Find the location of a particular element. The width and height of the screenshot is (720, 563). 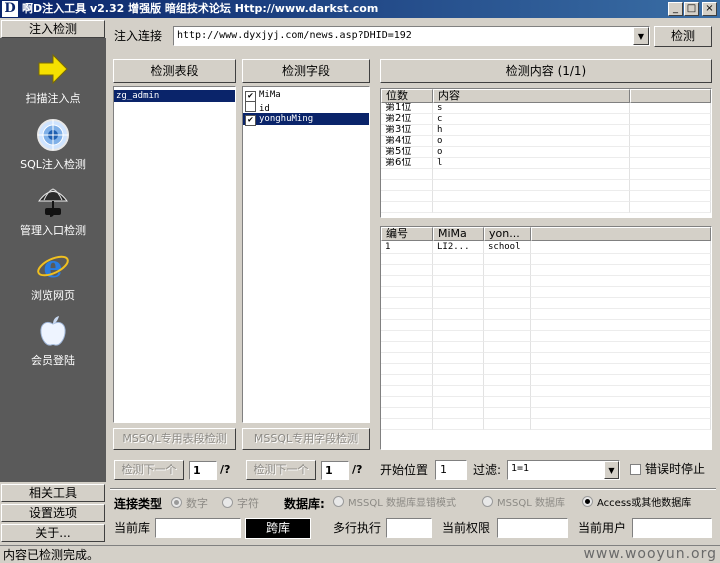

checkbox-yonghuming: ✔ is located at coordinates (250, 120).